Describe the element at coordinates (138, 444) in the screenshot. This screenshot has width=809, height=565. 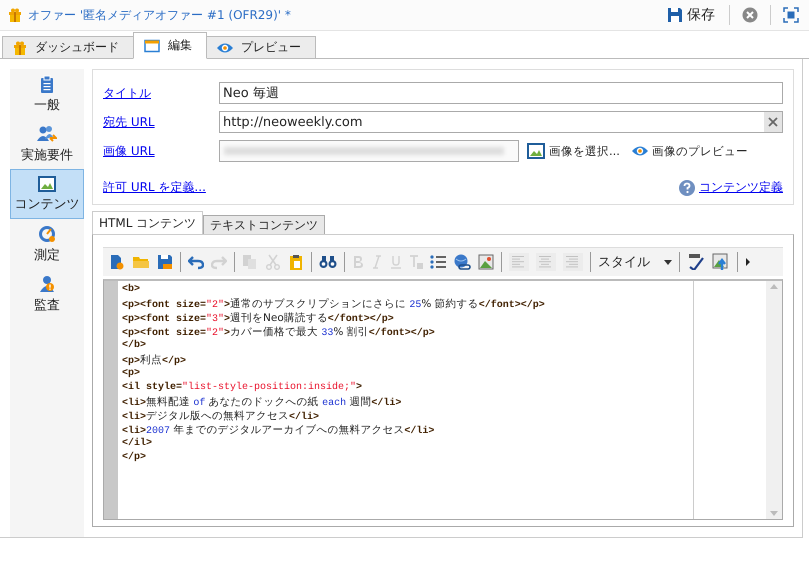
I see `code-line: </il>` at that location.